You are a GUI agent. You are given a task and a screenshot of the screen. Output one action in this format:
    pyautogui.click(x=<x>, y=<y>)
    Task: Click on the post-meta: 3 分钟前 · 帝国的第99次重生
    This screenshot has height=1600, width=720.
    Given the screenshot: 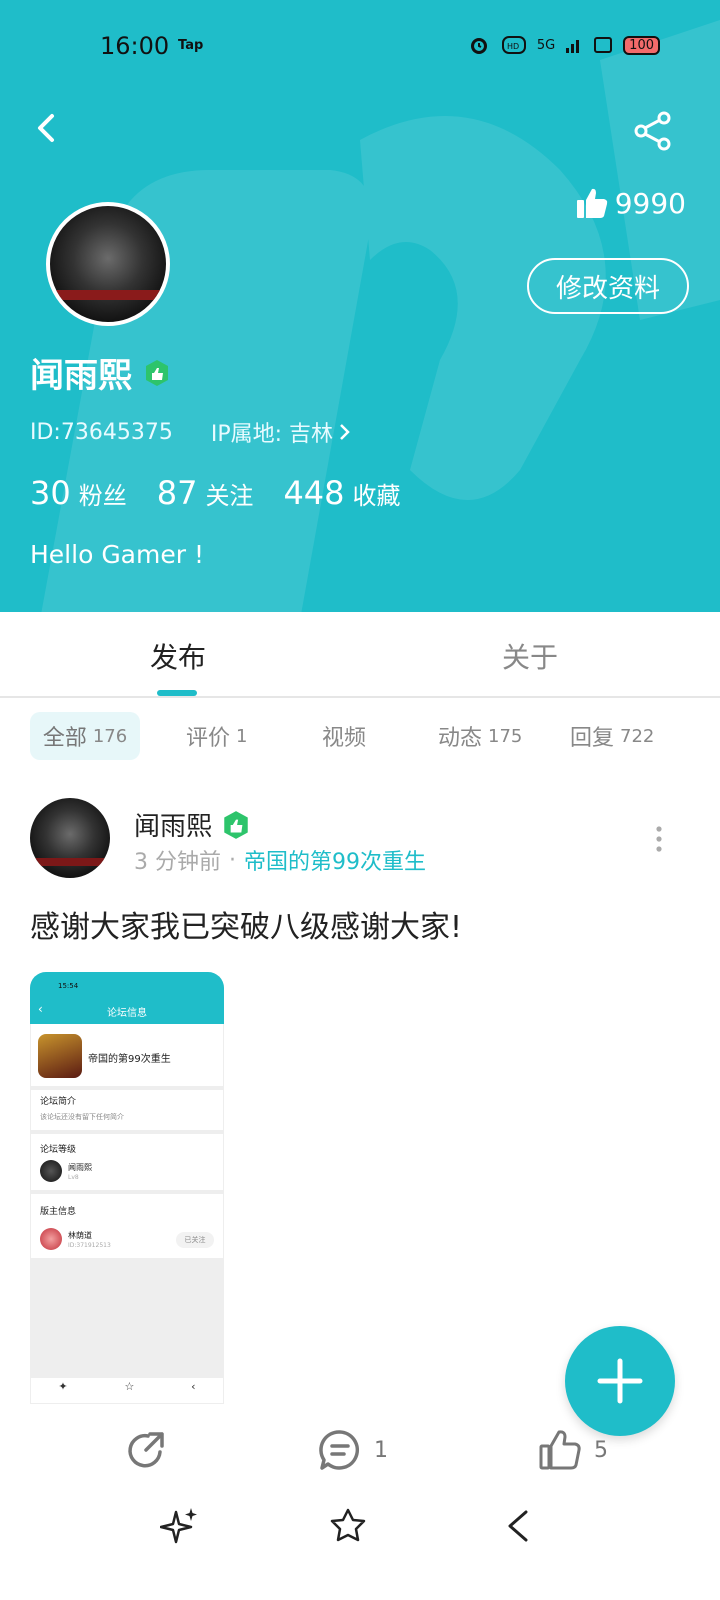 What is the action you would take?
    pyautogui.click(x=280, y=860)
    